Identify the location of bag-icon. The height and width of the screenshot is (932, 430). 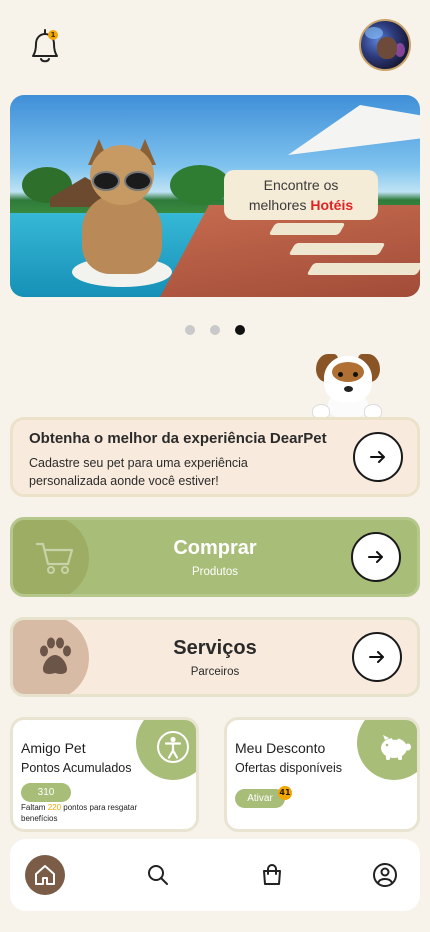
(272, 874).